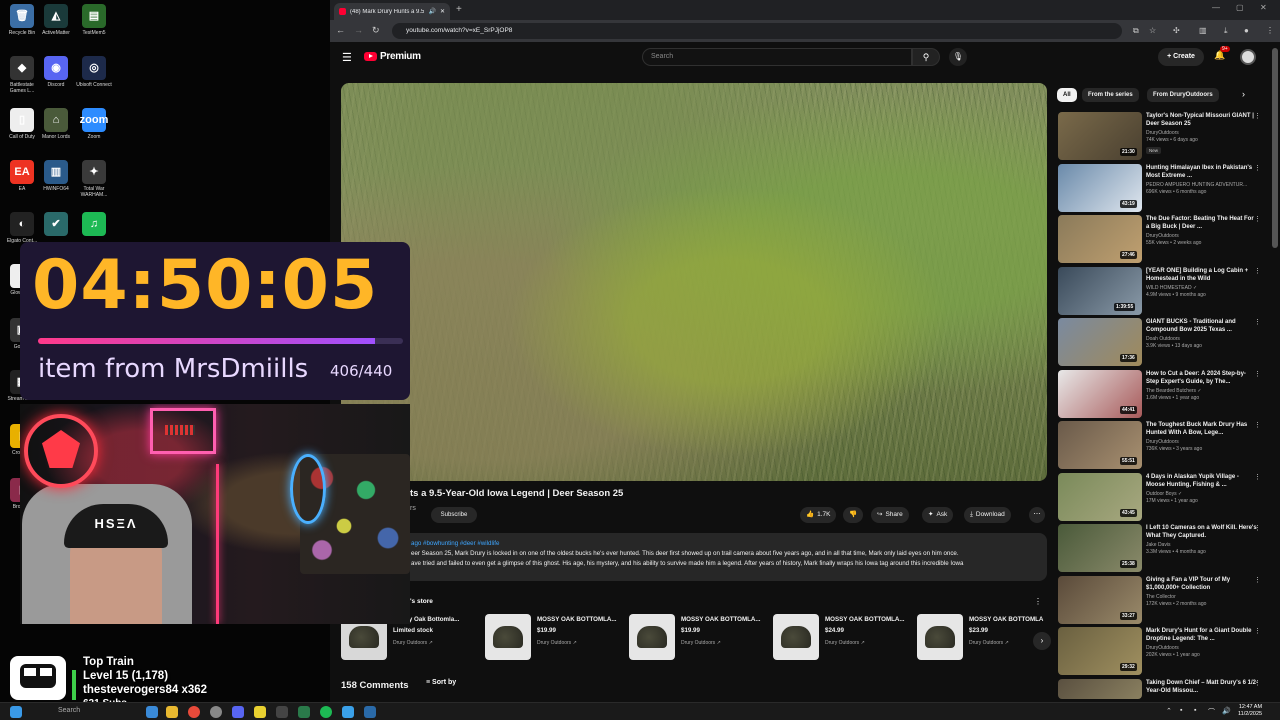  What do you see at coordinates (56, 225) in the screenshot?
I see `desktop-icon: ✔` at bounding box center [56, 225].